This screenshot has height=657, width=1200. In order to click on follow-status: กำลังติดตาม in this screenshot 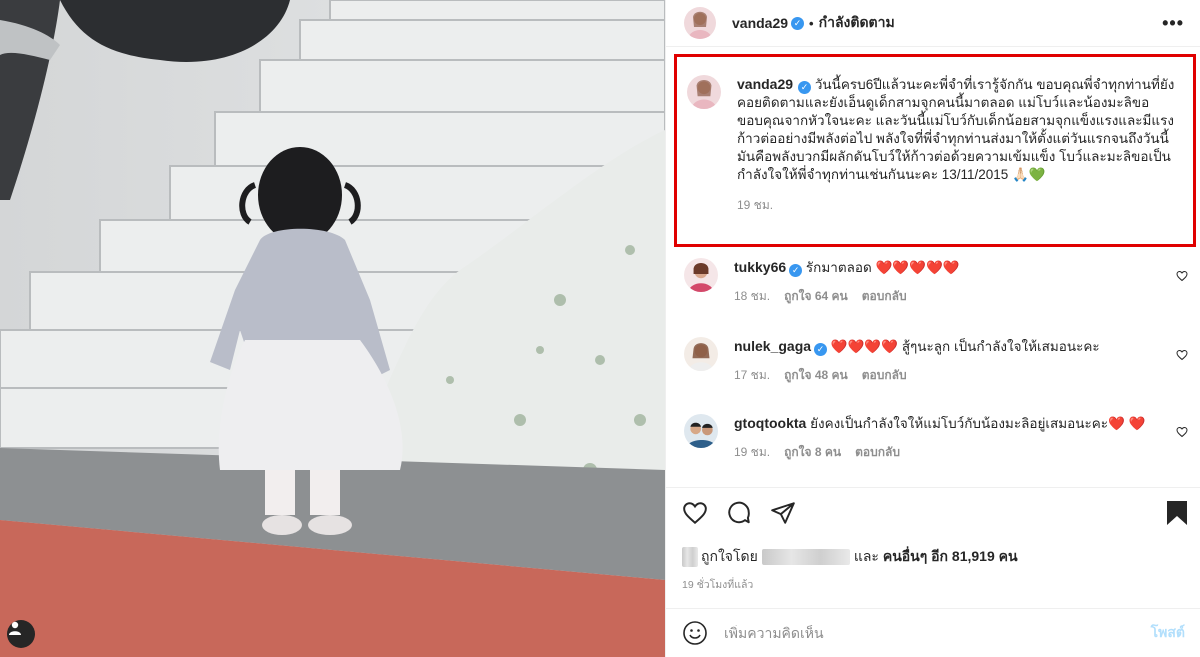, I will do `click(857, 23)`.